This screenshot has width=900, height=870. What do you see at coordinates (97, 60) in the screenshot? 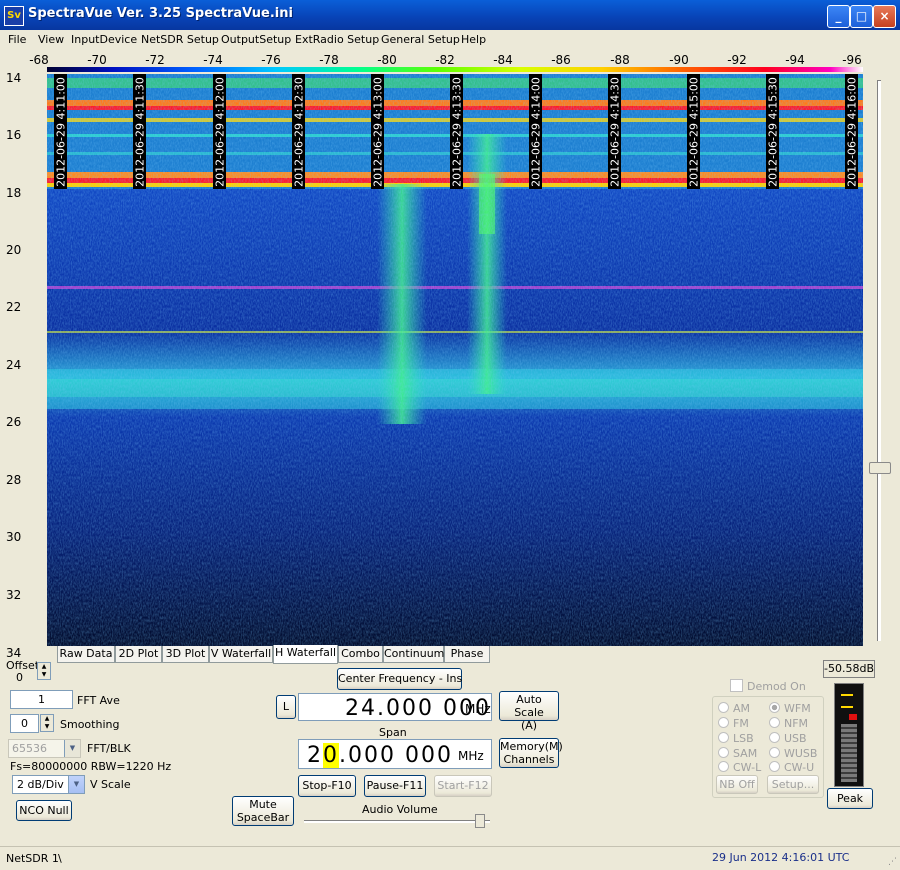
I see `axis-tick-label: -70` at bounding box center [97, 60].